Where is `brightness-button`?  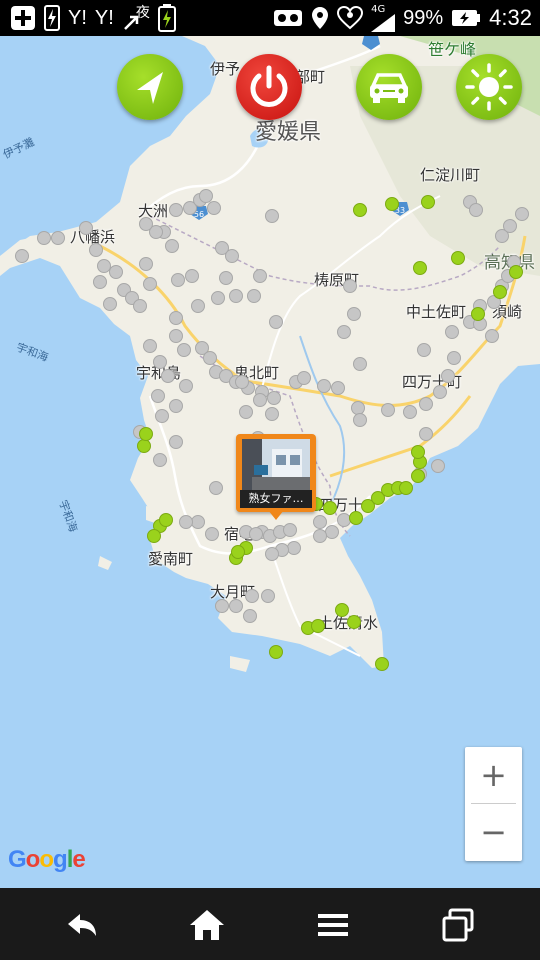 brightness-button is located at coordinates (489, 87).